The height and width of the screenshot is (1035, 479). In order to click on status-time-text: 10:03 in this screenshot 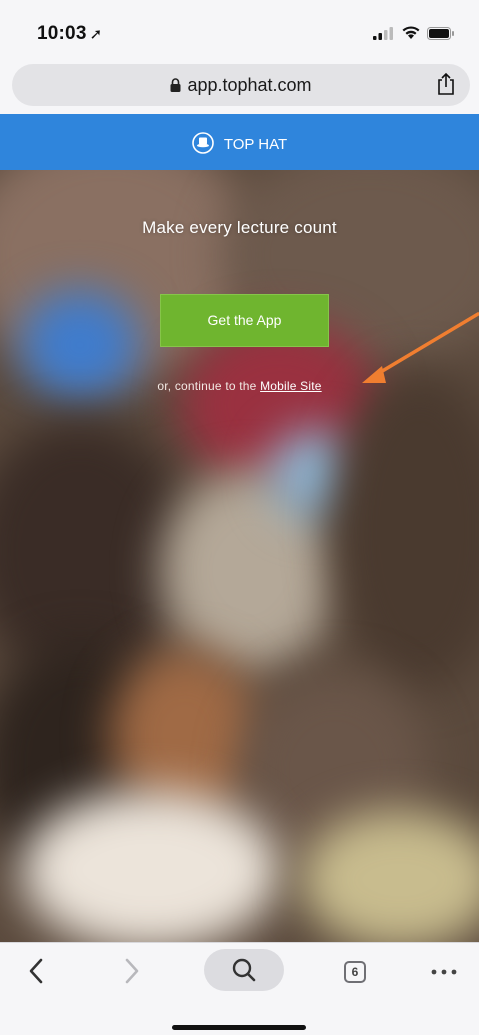, I will do `click(62, 33)`.